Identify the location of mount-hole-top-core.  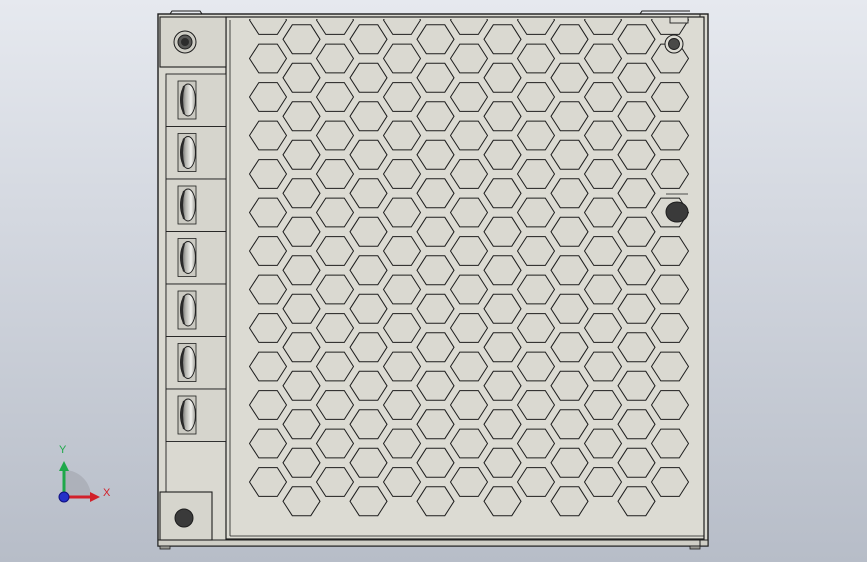
(185, 42).